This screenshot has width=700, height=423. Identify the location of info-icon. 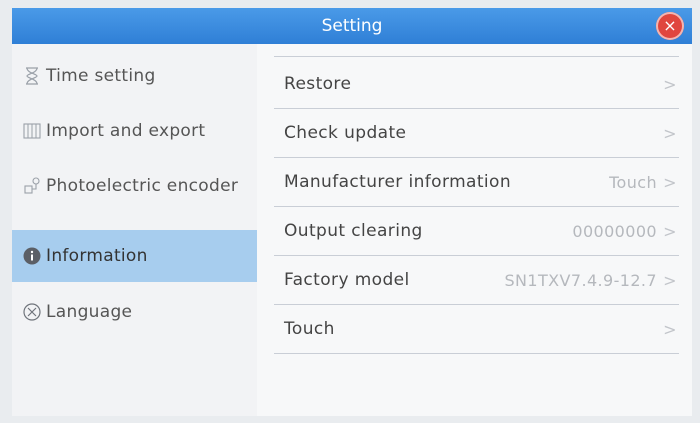
(32, 256).